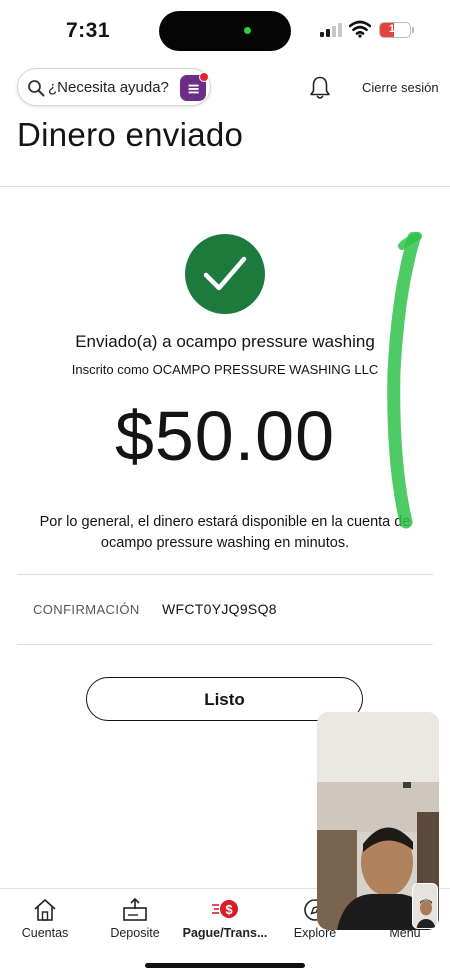 The image size is (450, 976). Describe the element at coordinates (135, 933) in the screenshot. I see `nav-label: Deposite` at that location.